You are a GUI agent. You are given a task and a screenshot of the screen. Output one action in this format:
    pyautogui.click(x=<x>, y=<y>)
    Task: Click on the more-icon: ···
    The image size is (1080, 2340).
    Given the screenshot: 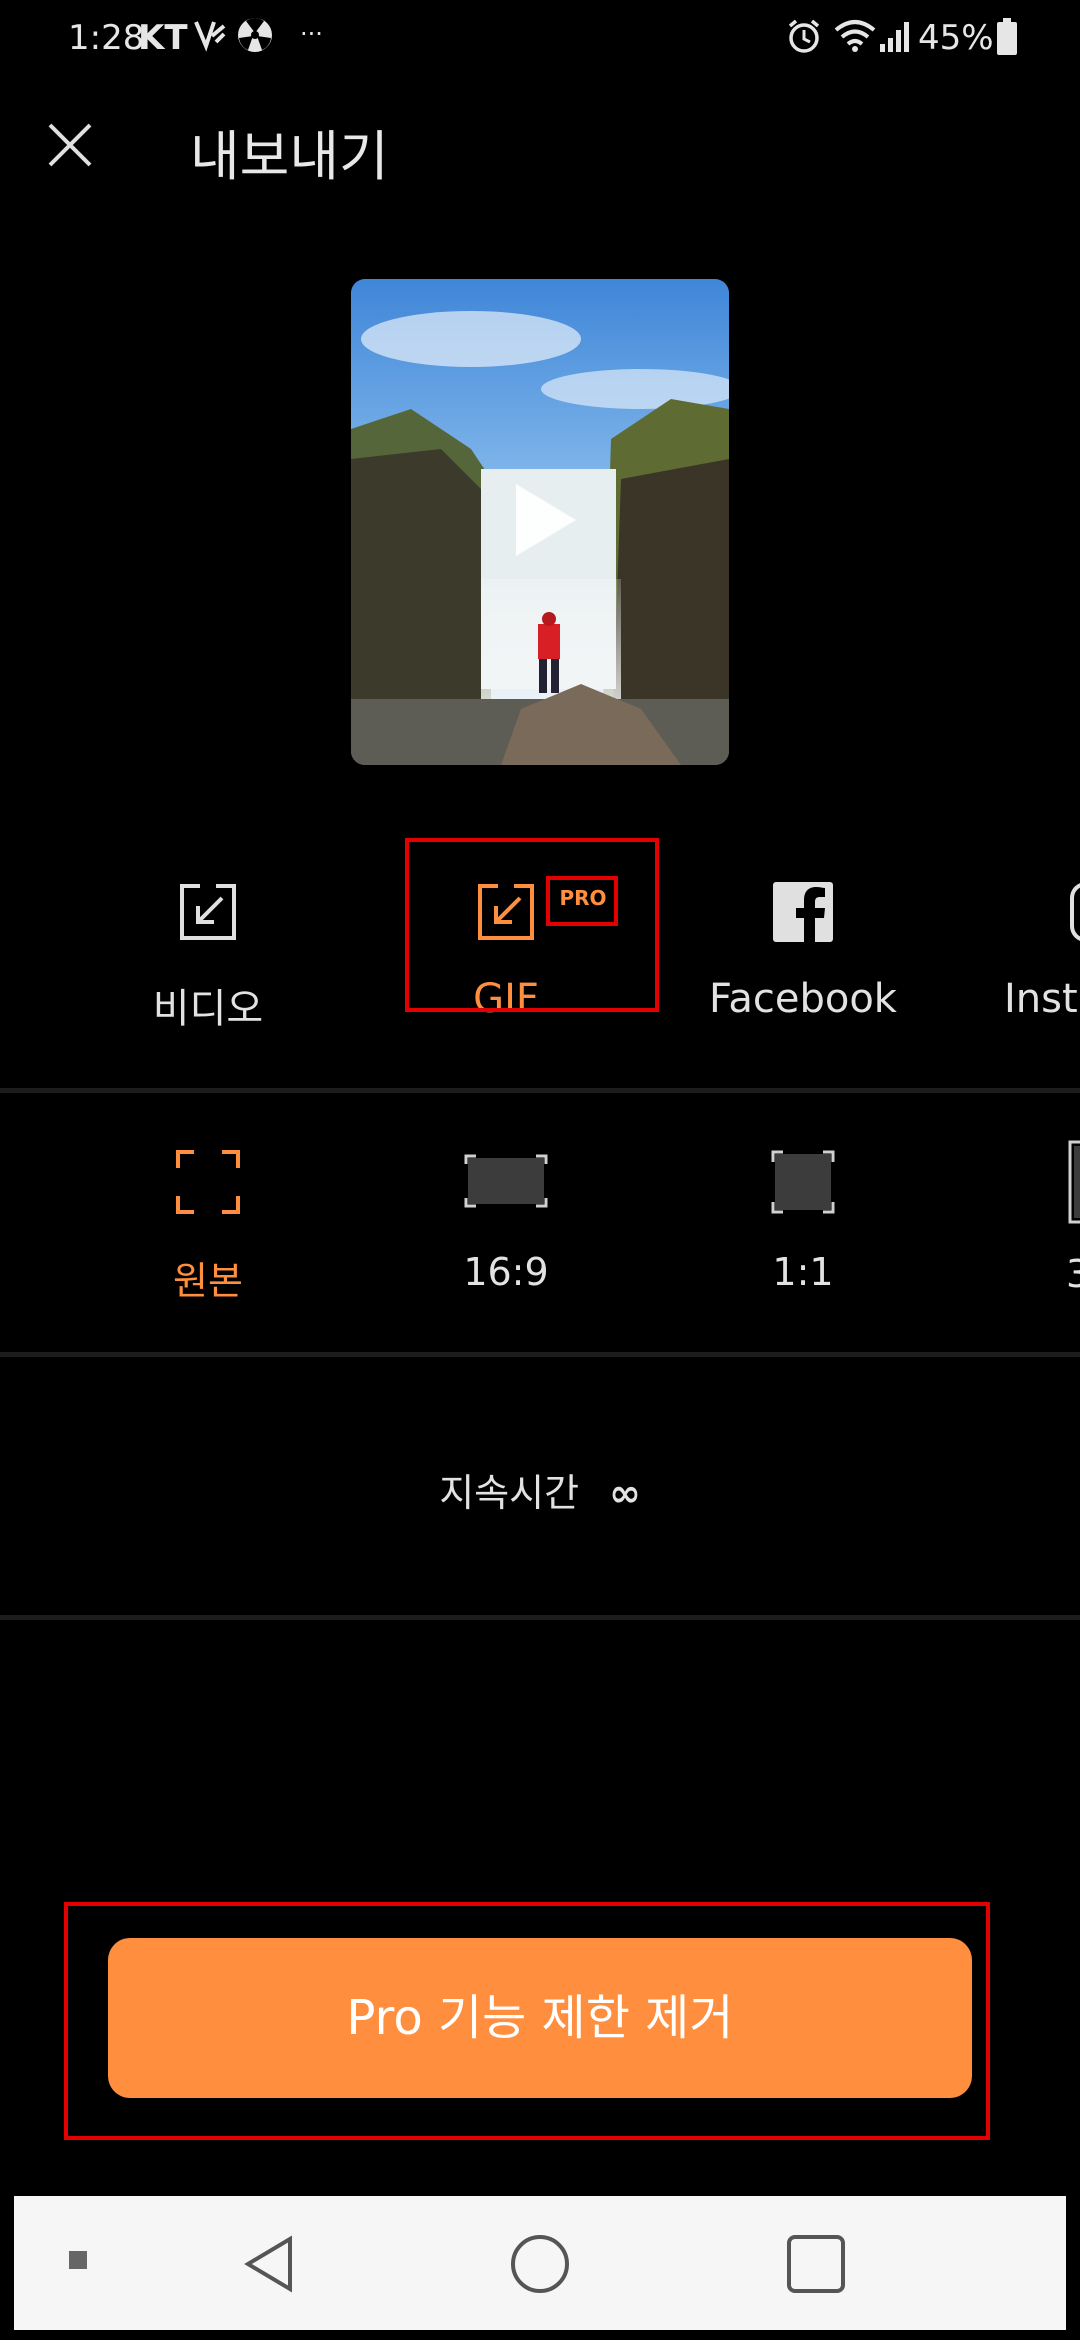 What is the action you would take?
    pyautogui.click(x=311, y=34)
    